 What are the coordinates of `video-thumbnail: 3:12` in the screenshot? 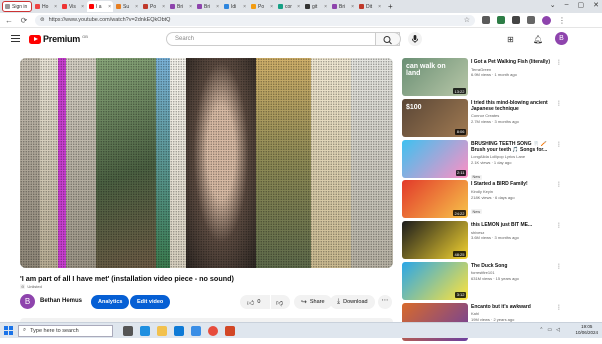 It's located at (435, 280).